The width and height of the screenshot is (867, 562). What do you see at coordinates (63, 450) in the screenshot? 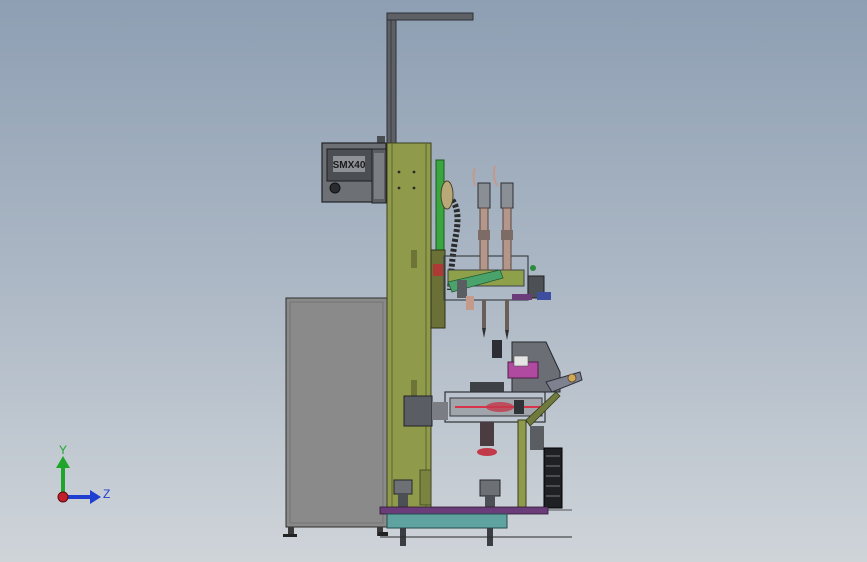
I see `y-axis-label: Y` at bounding box center [63, 450].